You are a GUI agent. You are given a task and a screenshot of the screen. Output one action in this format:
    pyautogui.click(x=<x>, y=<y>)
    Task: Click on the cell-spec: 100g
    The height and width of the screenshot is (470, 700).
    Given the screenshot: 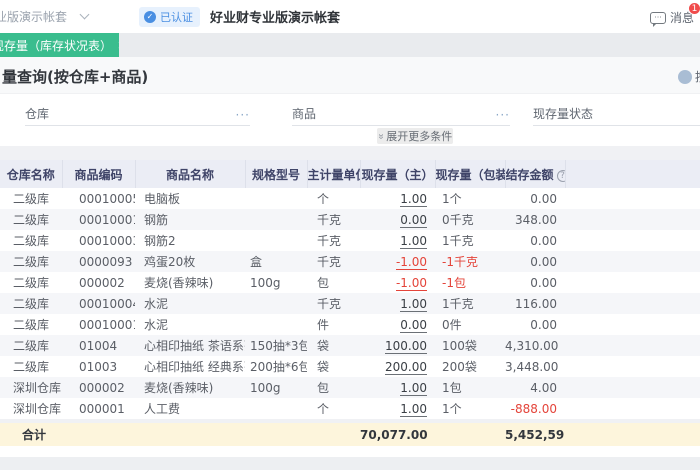 What is the action you would take?
    pyautogui.click(x=265, y=282)
    